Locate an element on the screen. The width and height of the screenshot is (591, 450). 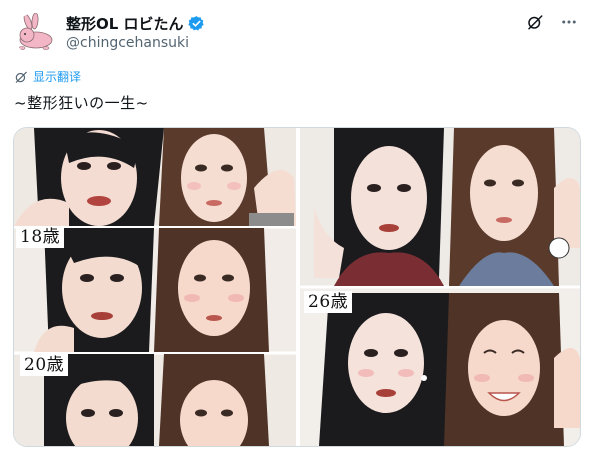
translate-link: 显示翻译 is located at coordinates (47, 76).